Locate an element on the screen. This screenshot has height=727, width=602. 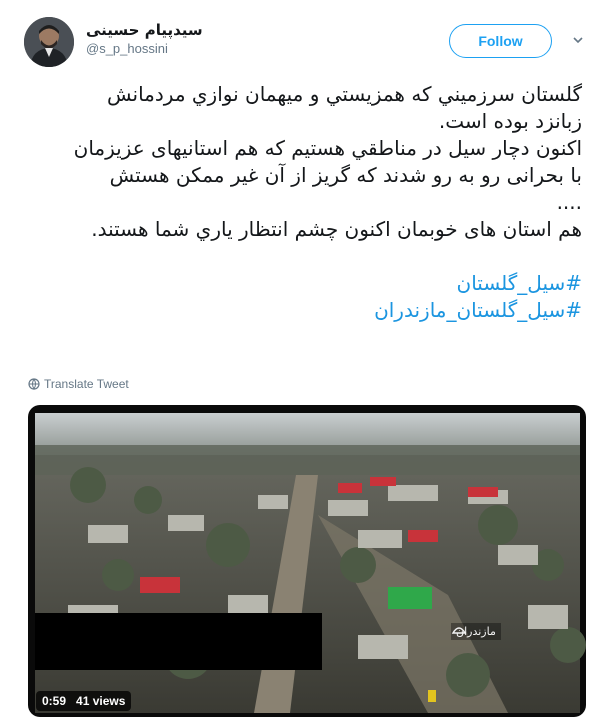
avatar is located at coordinates (49, 42).